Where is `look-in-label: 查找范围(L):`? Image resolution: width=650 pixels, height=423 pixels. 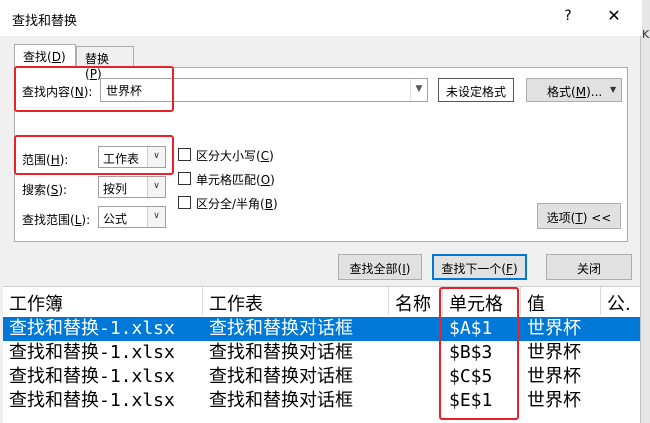 look-in-label: 查找范围(L): is located at coordinates (56, 220).